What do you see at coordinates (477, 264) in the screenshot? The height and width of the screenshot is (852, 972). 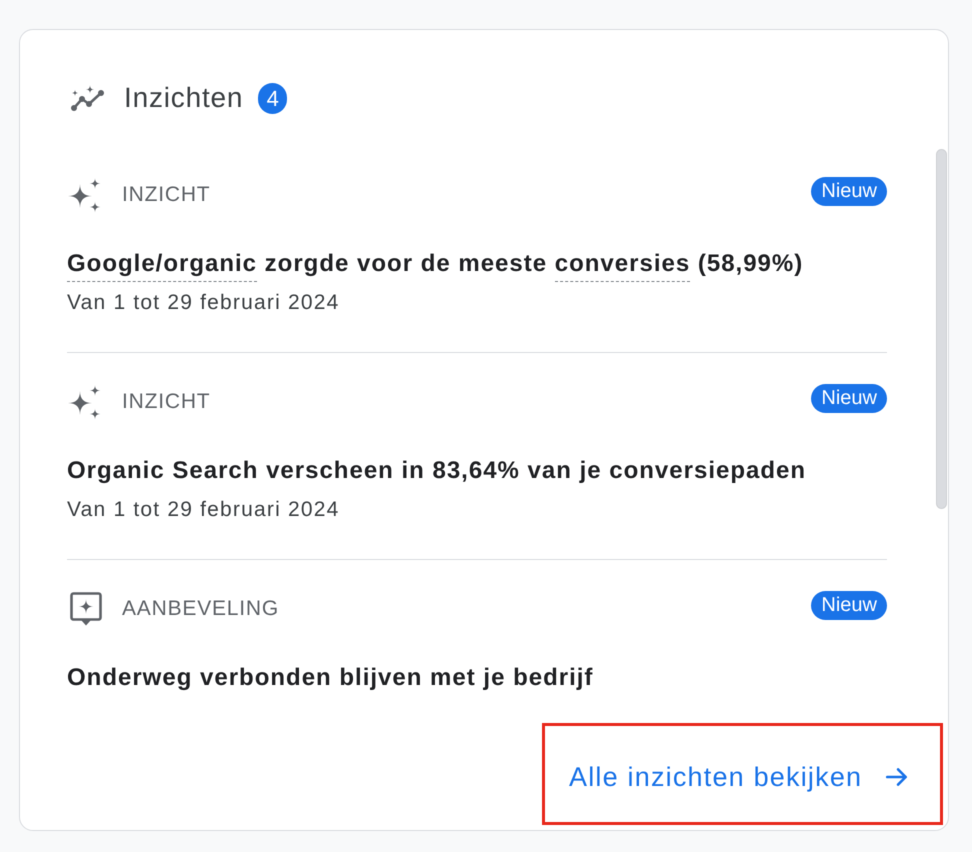 I see `insight-title: Google/organic zorgde voor de meeste conversies (58,99%)` at bounding box center [477, 264].